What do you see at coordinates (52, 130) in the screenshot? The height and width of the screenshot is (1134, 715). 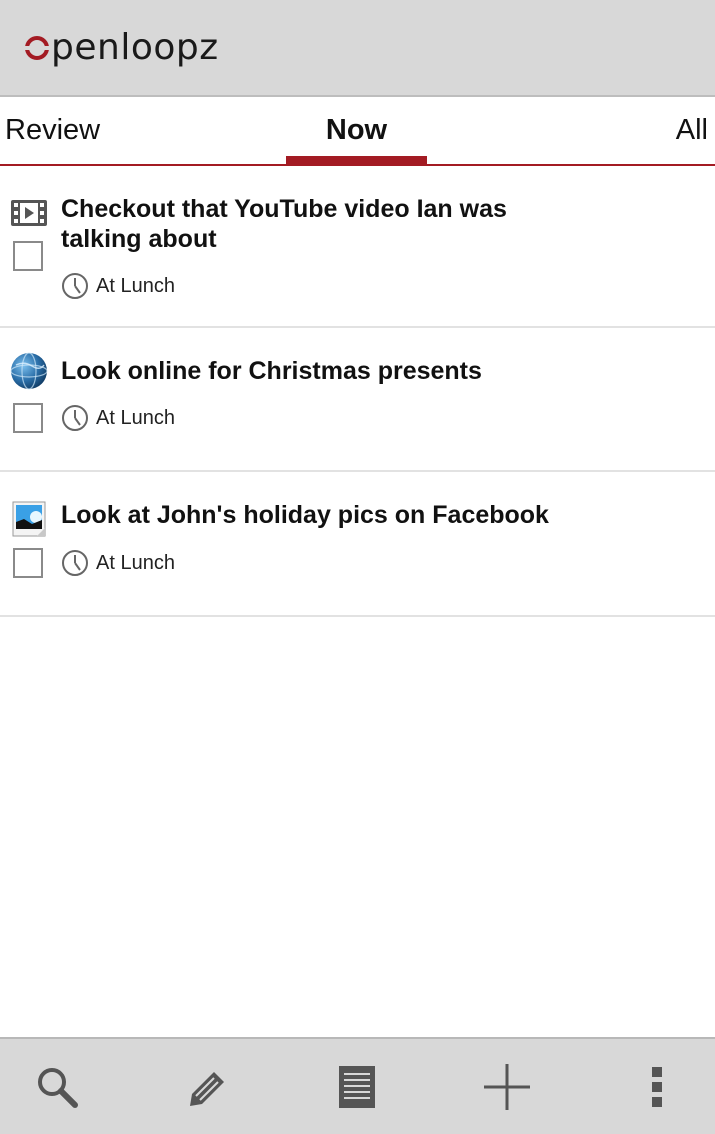 I see `tab-review: Review` at bounding box center [52, 130].